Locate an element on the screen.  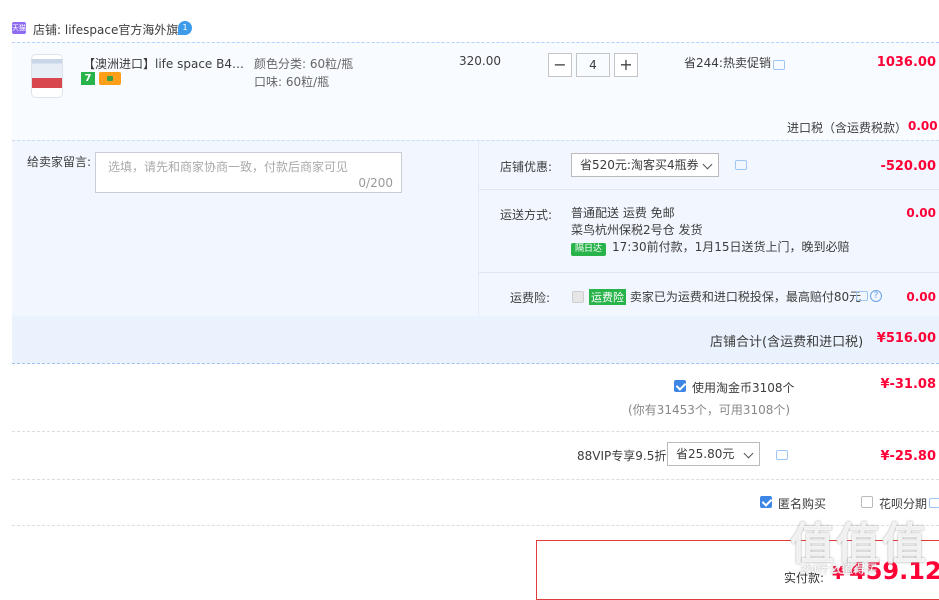
shipping-eta-text: 17:30前付款，1月15日送货上门，晚到必赔 is located at coordinates (731, 247).